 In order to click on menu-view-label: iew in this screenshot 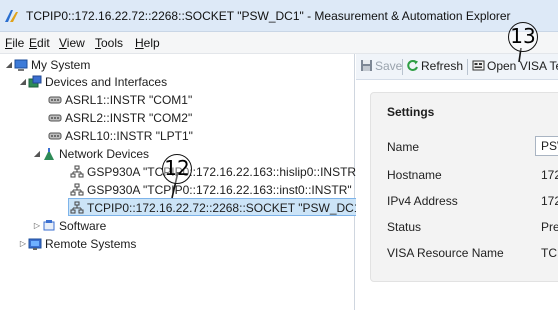, I will do `click(75, 43)`.